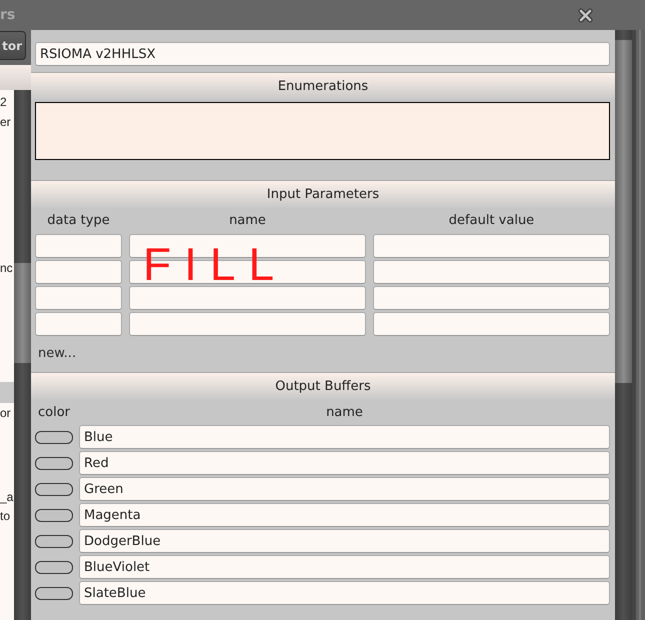 Image resolution: width=645 pixels, height=620 pixels. What do you see at coordinates (7, 392) in the screenshot?
I see `list-group-bar` at bounding box center [7, 392].